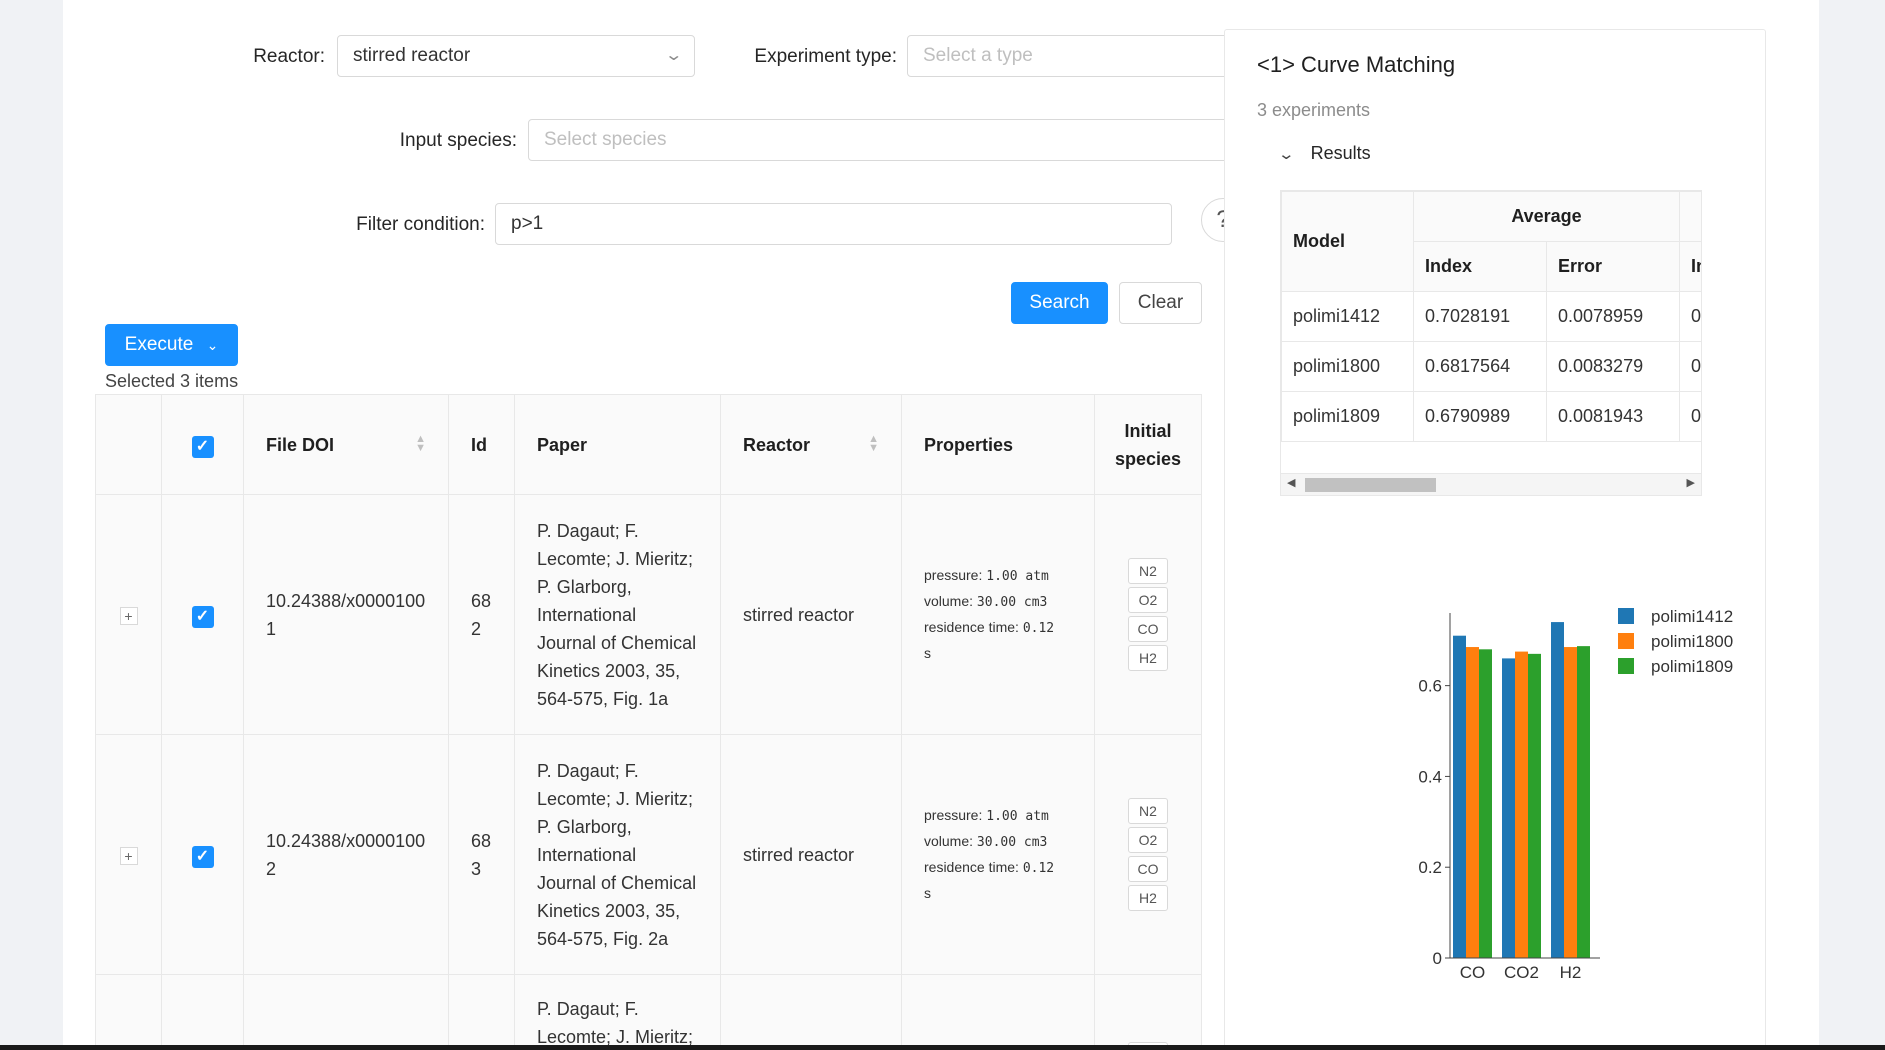 The image size is (1885, 1050). What do you see at coordinates (1613, 266) in the screenshot?
I see `error-header: Error` at bounding box center [1613, 266].